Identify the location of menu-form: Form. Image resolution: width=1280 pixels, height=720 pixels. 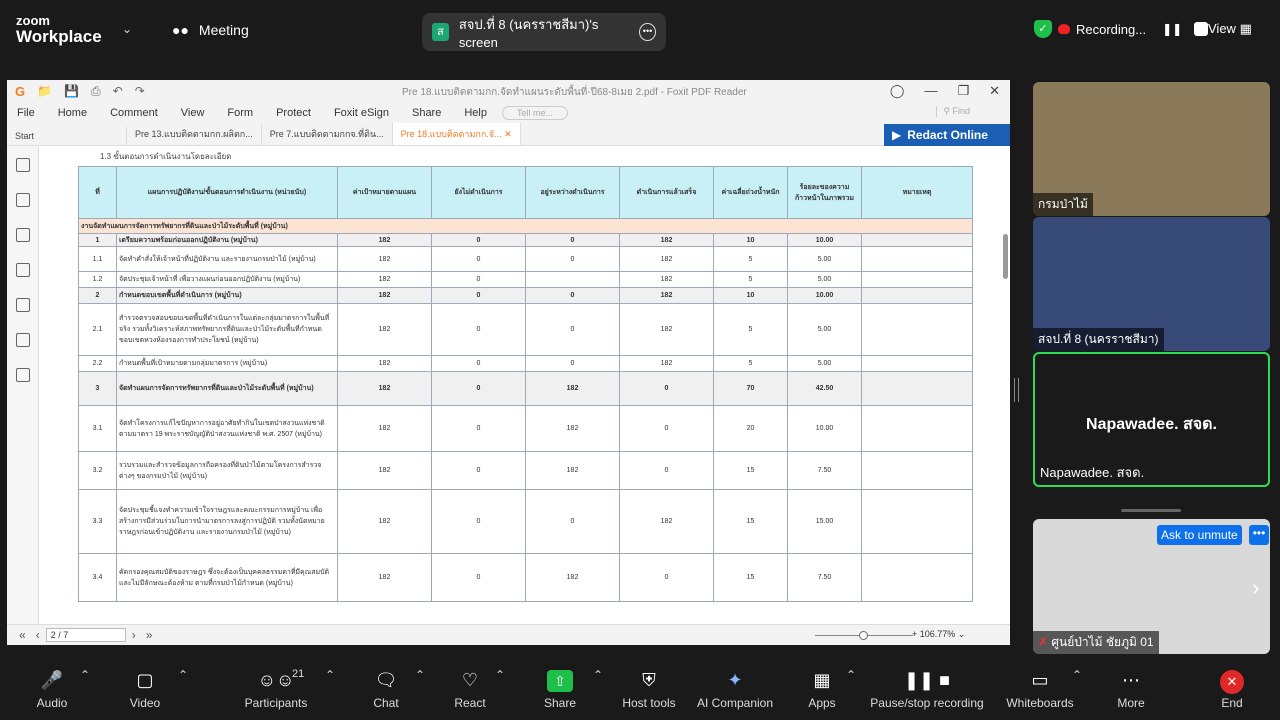
(240, 113).